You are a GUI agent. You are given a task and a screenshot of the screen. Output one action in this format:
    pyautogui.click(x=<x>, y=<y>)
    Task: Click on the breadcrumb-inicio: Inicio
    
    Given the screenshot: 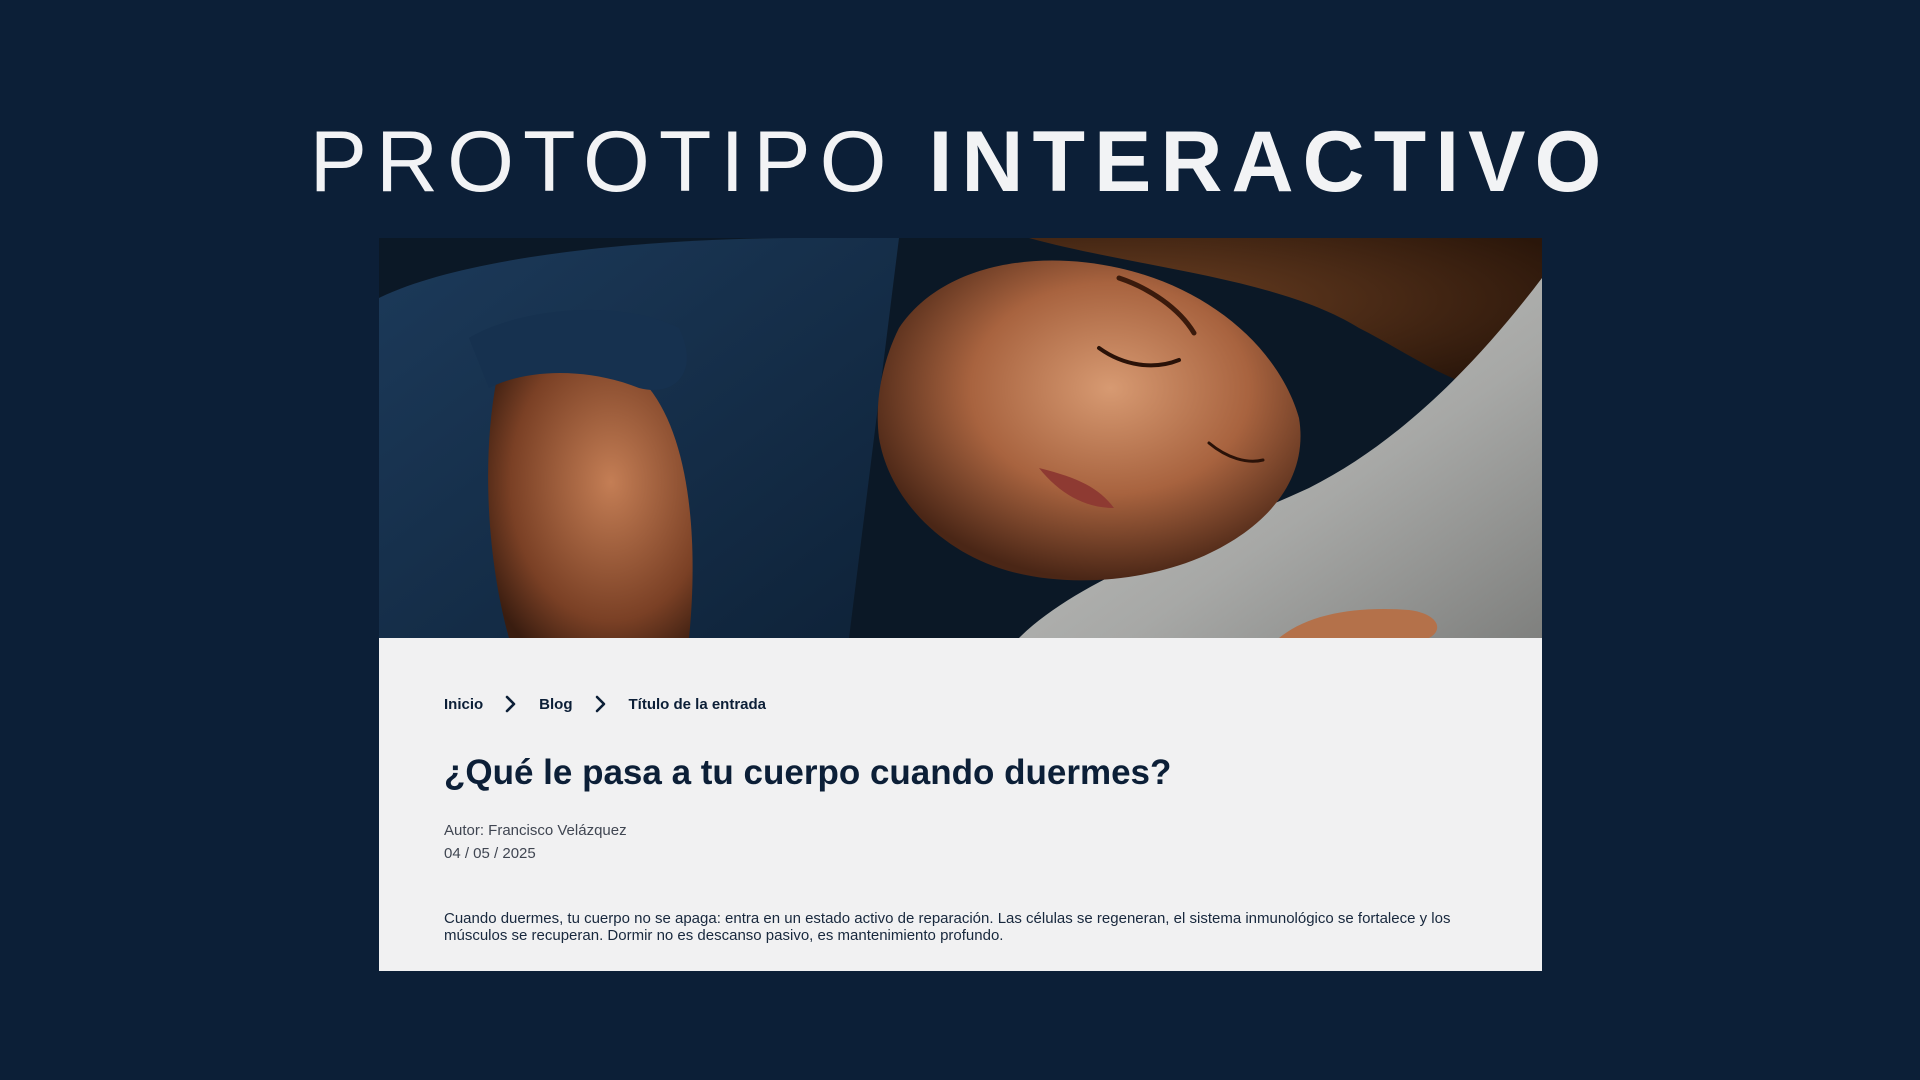 What is the action you would take?
    pyautogui.click(x=463, y=704)
    